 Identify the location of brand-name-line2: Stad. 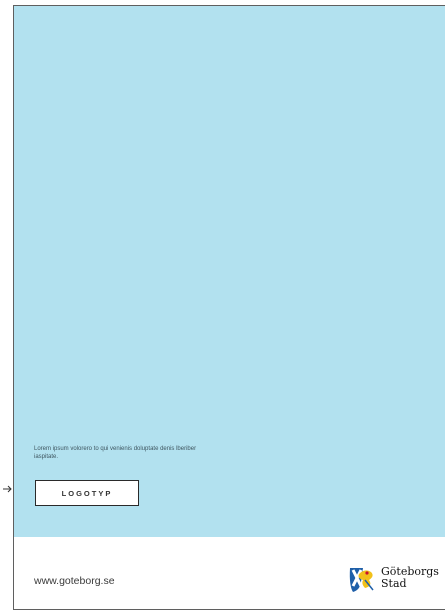
(394, 583).